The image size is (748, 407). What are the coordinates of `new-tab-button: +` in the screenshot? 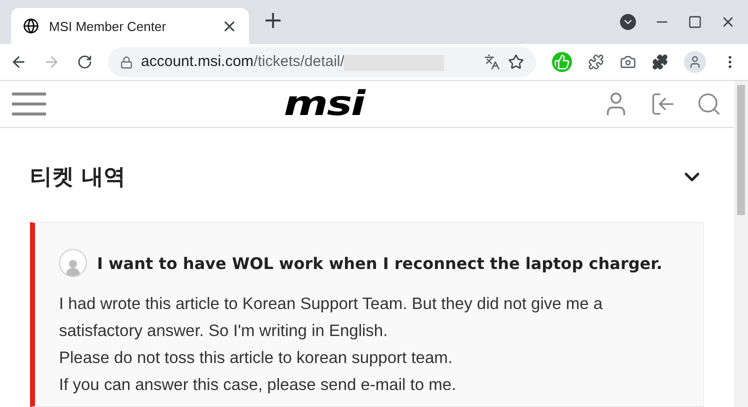 It's located at (273, 20).